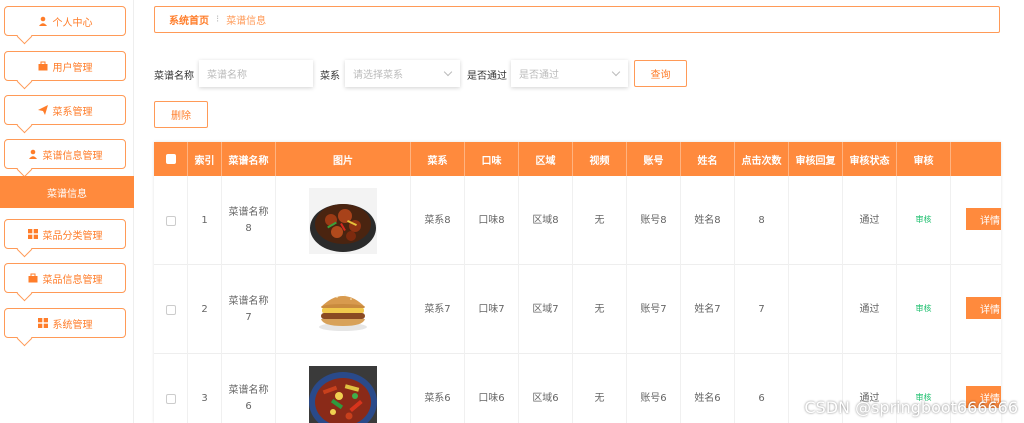  What do you see at coordinates (708, 220) in the screenshot?
I see `cell-person-name: 姓名8` at bounding box center [708, 220].